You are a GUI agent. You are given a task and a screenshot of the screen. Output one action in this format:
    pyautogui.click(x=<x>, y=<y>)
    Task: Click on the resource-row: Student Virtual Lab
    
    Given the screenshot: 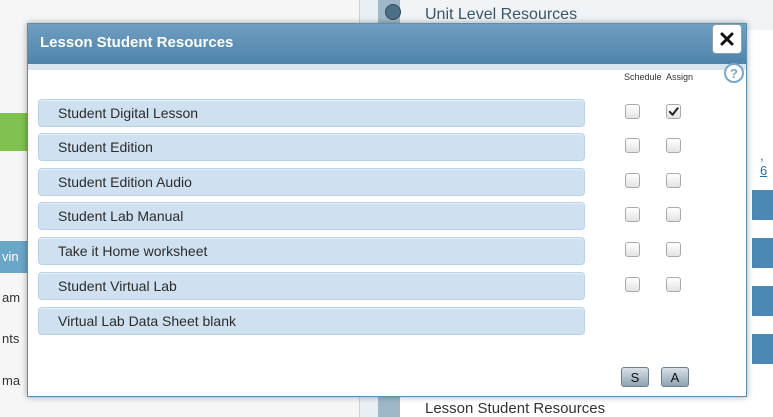 What is the action you would take?
    pyautogui.click(x=311, y=286)
    